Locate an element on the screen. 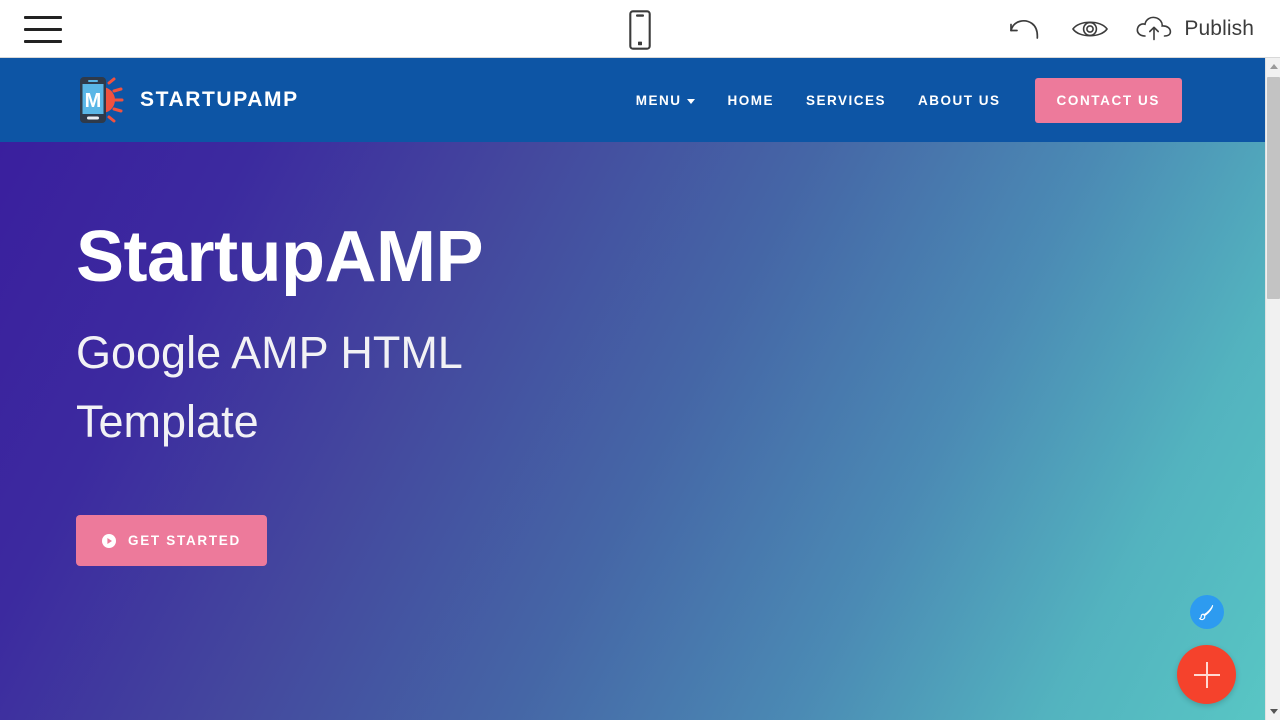 Image resolution: width=1280 pixels, height=720 pixels. scroll-up-button is located at coordinates (1273, 66).